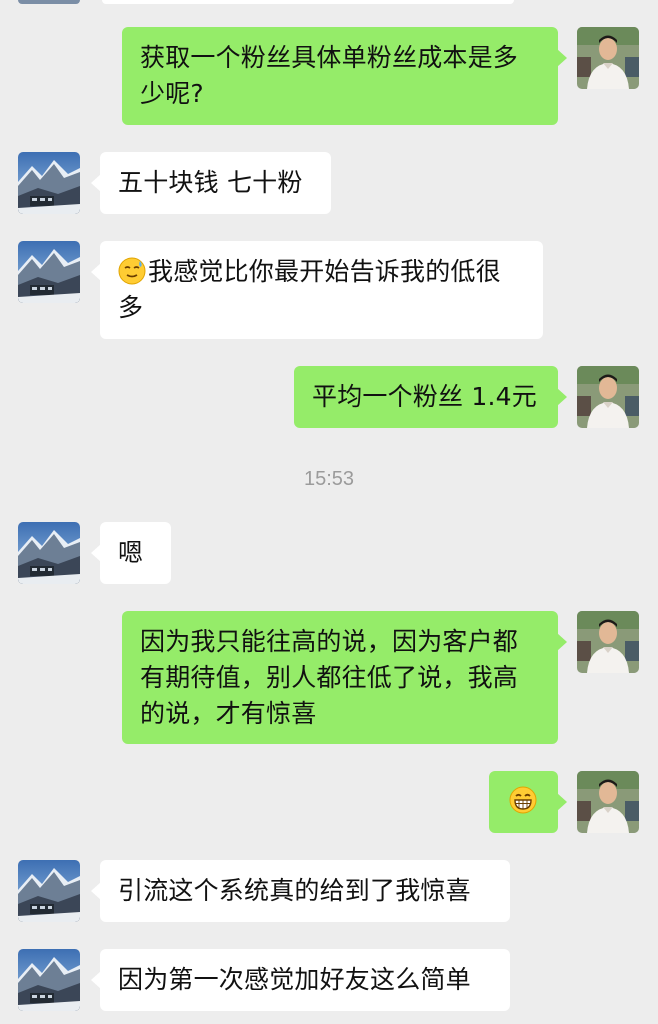 Image resolution: width=658 pixels, height=1024 pixels. Describe the element at coordinates (523, 800) in the screenshot. I see `grinning-emoji-icon` at that location.